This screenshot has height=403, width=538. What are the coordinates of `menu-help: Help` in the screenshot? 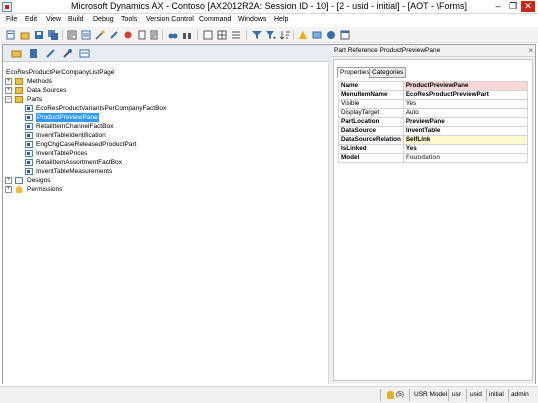 It's located at (281, 19).